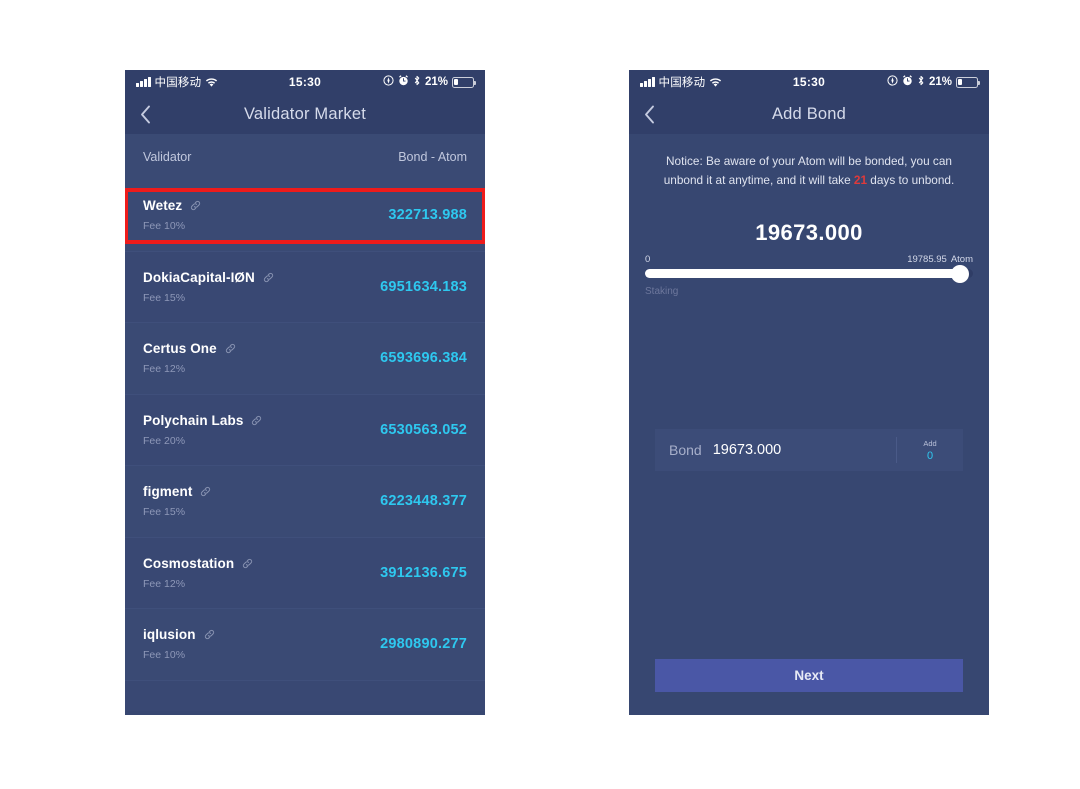 This screenshot has height=789, width=1080. Describe the element at coordinates (189, 358) in the screenshot. I see `validator-info: Certus One Fee 12%` at that location.